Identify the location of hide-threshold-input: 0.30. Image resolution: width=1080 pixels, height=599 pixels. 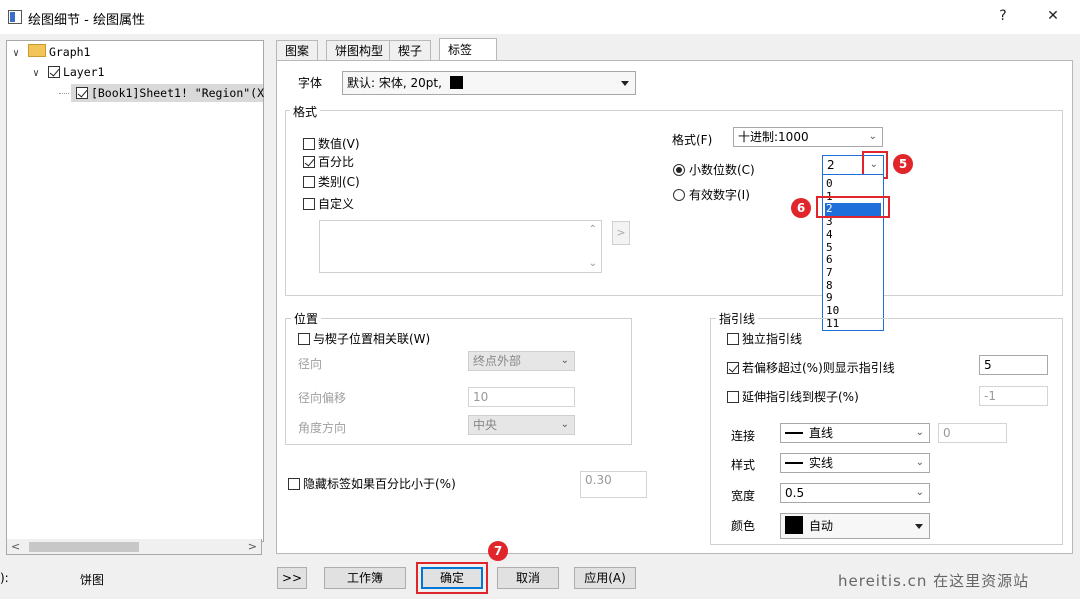
(613, 484).